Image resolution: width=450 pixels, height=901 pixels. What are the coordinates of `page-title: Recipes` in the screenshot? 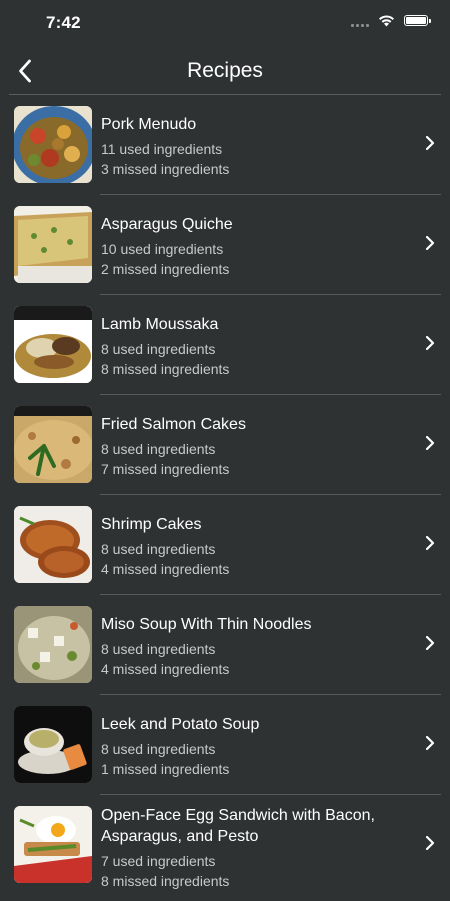 It's located at (225, 70).